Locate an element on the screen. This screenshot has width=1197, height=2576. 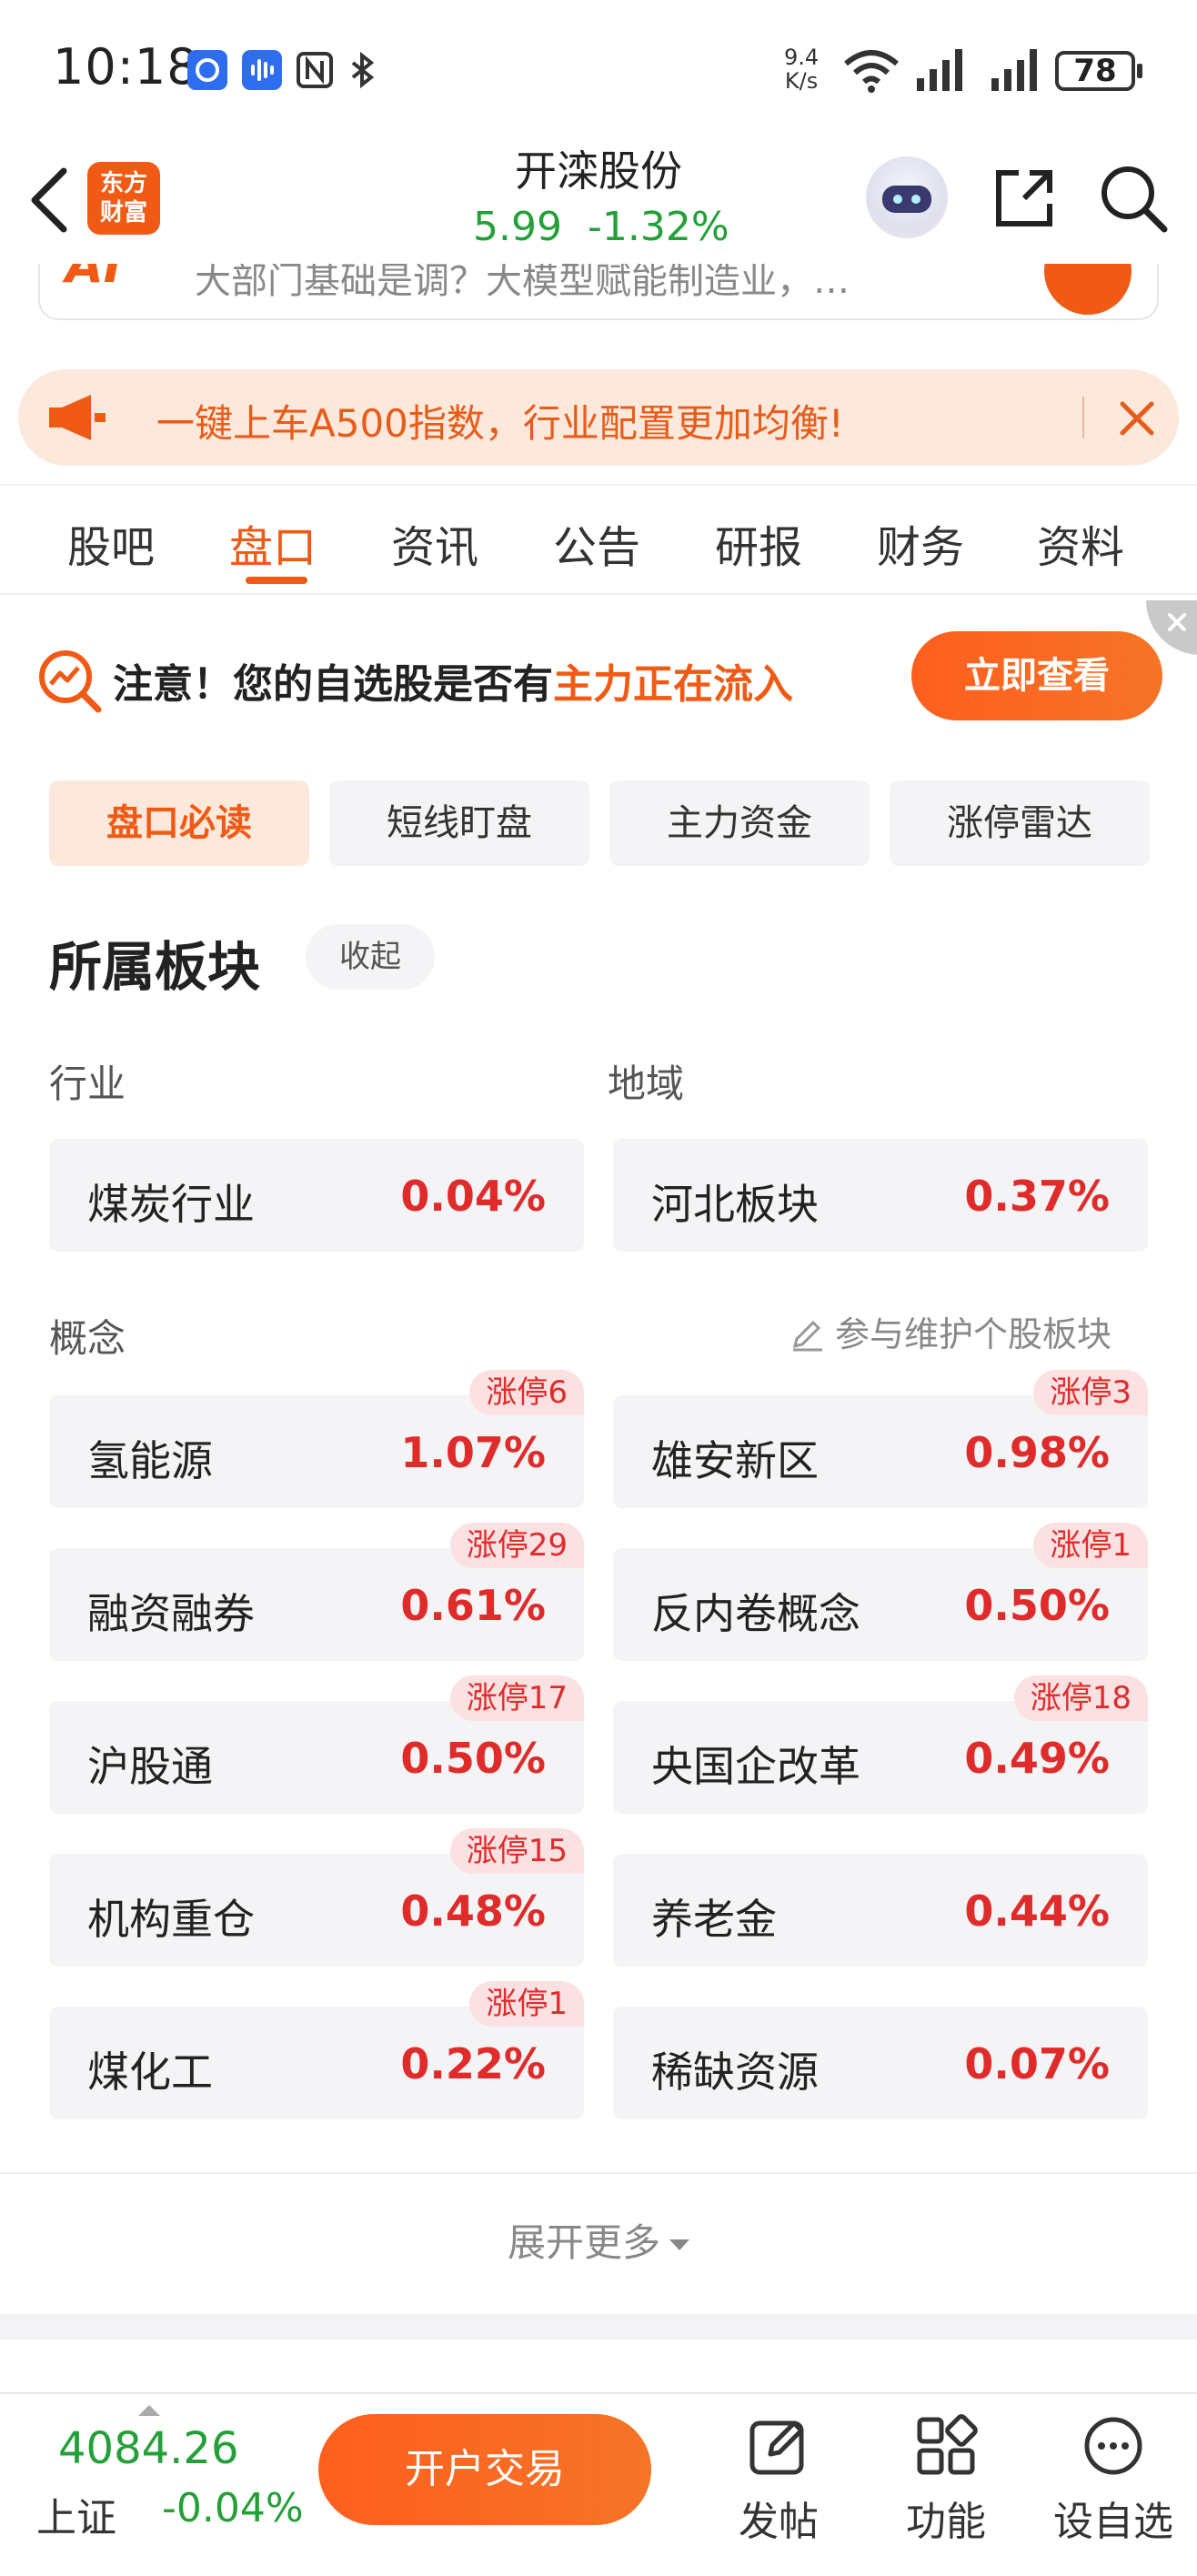
concept-card: 养老金 0.44% is located at coordinates (880, 1910).